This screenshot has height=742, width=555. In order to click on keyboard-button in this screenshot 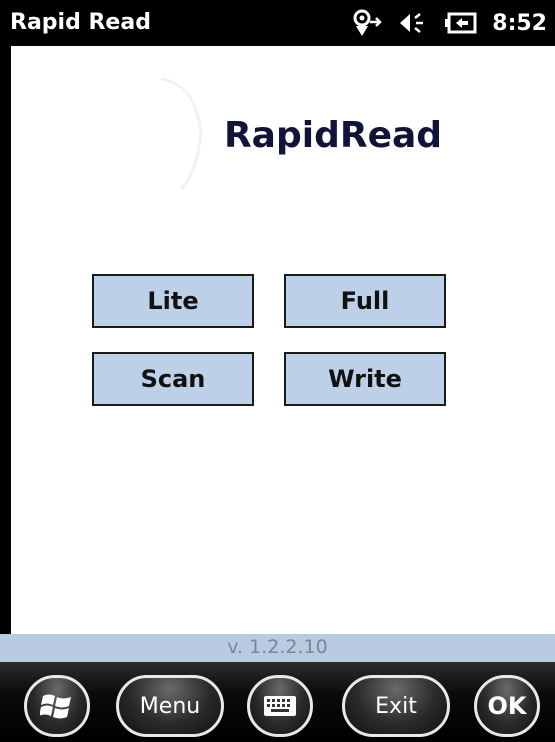, I will do `click(280, 706)`.